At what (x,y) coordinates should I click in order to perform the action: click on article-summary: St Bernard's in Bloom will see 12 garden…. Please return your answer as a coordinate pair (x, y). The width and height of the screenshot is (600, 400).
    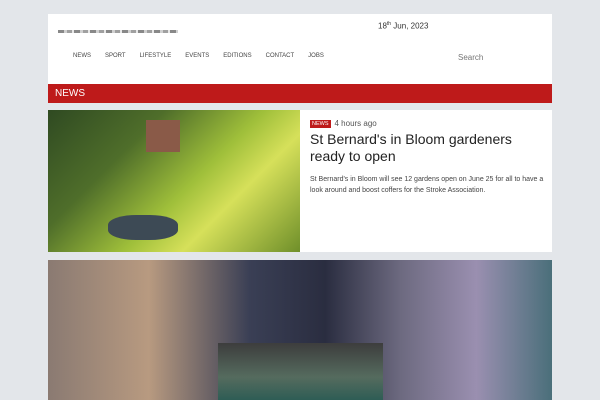
    Looking at the image, I should click on (427, 185).